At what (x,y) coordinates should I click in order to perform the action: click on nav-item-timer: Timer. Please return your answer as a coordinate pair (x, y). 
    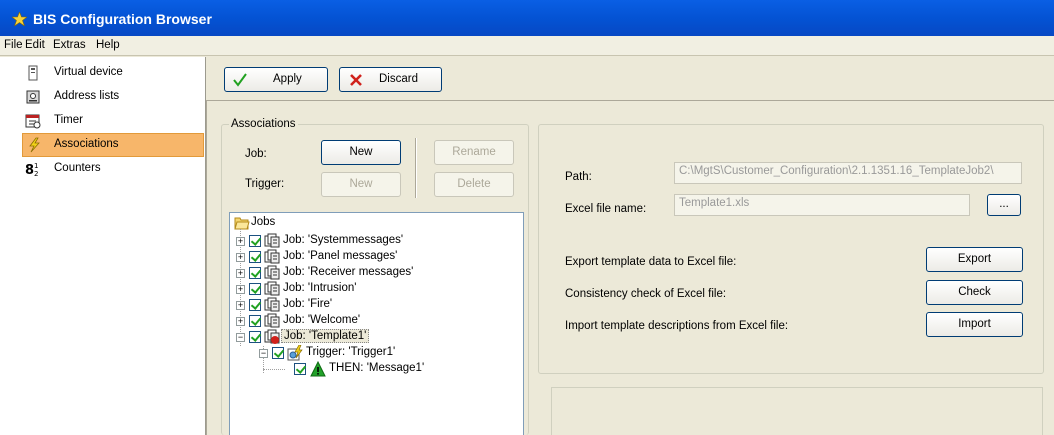
    Looking at the image, I should click on (103, 121).